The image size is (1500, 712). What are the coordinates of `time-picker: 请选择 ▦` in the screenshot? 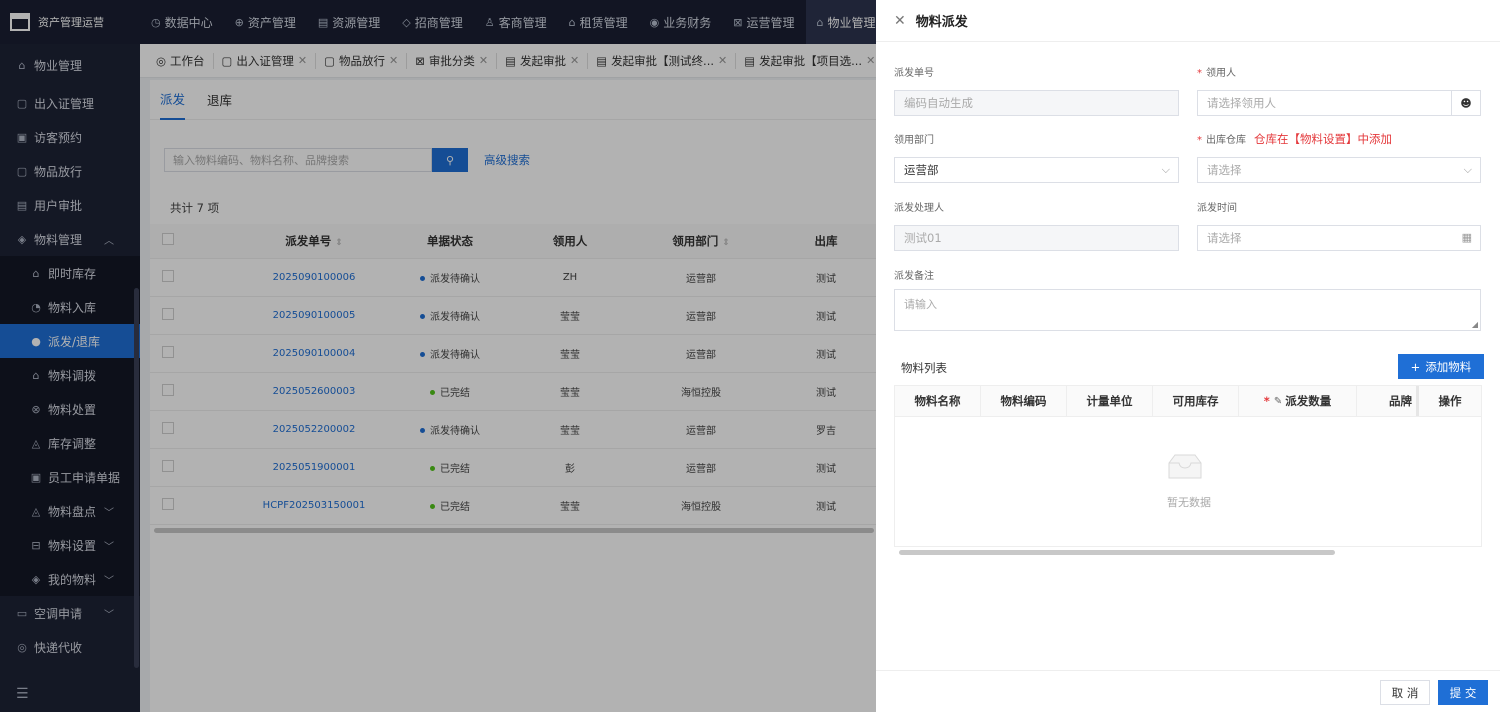 It's located at (1339, 238).